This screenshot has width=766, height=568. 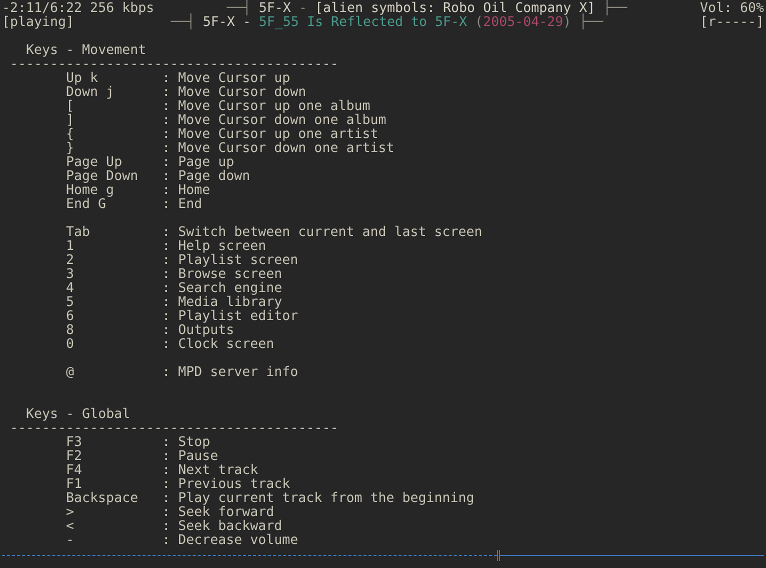 I want to click on section-heading: Keys - Global, so click(x=78, y=415).